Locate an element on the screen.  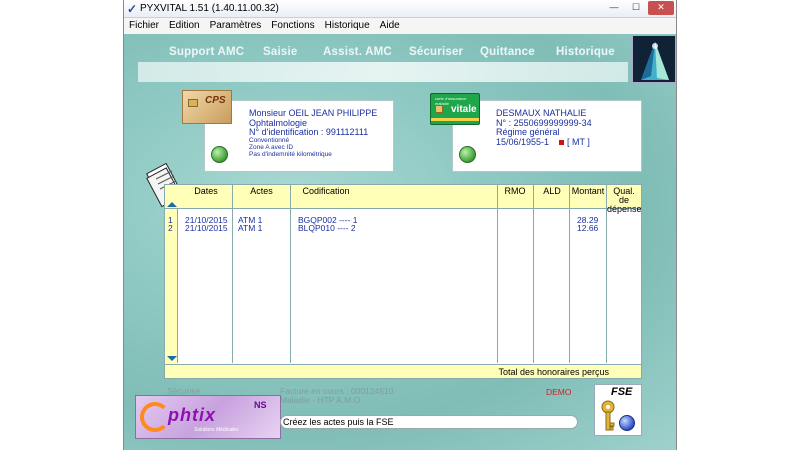
vitale-card-icon: carte d'assurance maladie vitale is located at coordinates (455, 109).